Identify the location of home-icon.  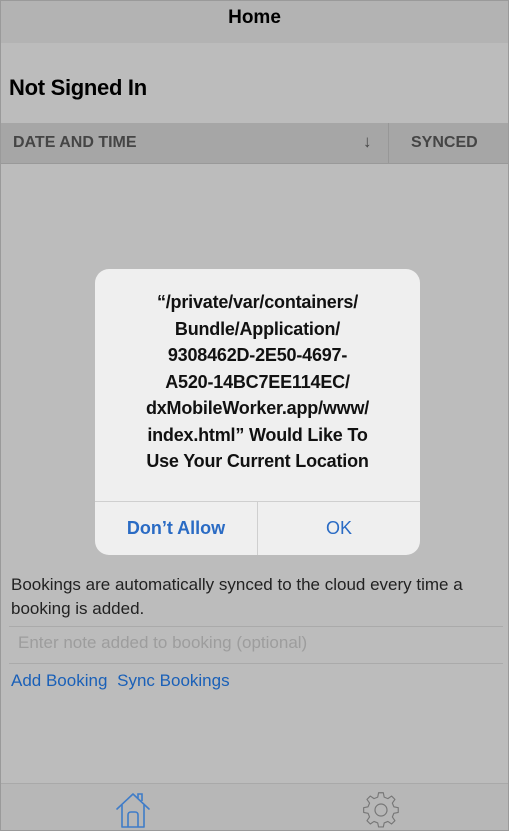
(133, 810).